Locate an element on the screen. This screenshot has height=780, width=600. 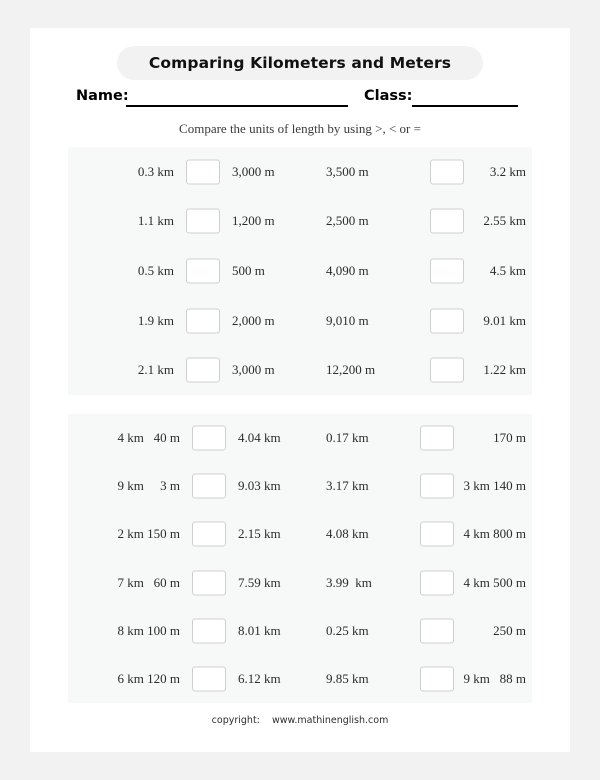
comparison-right-value: 9.01 km is located at coordinates (504, 320).